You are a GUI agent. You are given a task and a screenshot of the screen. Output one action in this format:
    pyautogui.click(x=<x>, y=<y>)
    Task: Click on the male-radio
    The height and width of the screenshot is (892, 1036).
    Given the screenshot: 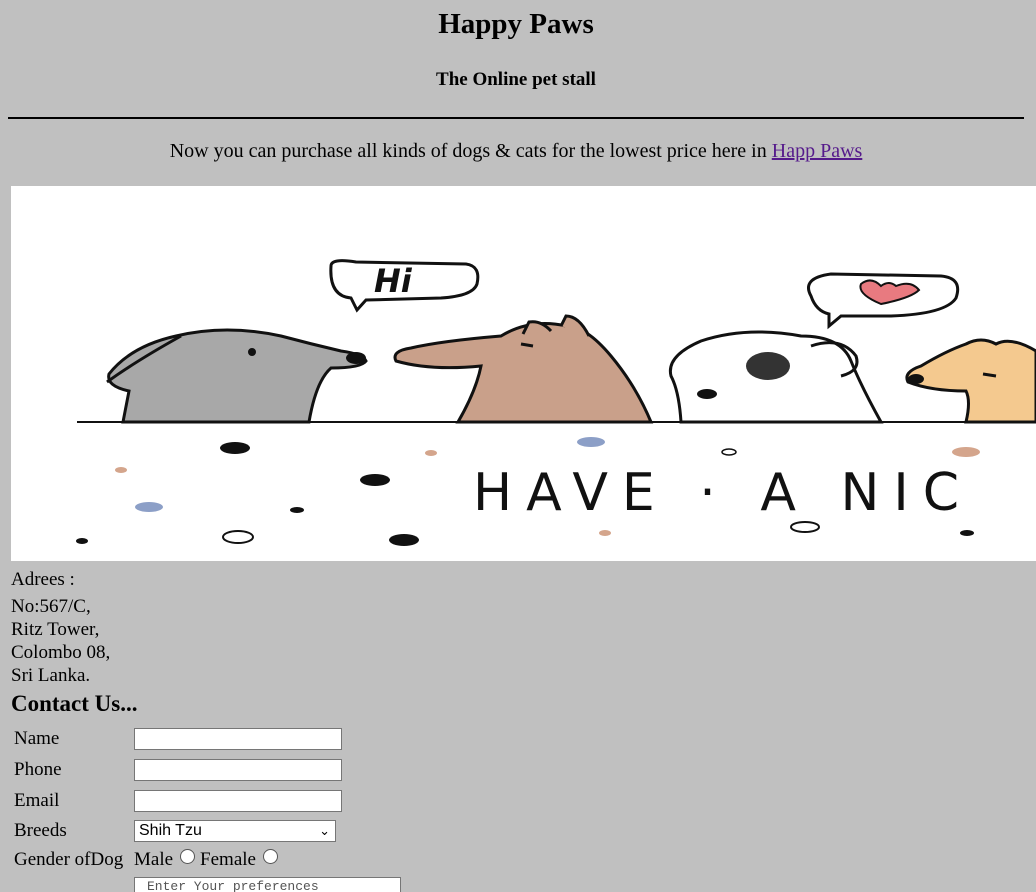 What is the action you would take?
    pyautogui.click(x=188, y=856)
    